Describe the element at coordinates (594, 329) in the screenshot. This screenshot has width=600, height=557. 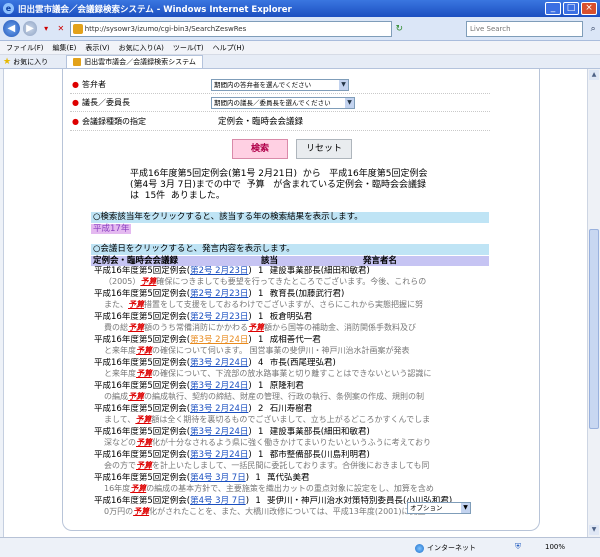
I see `scroll-thumb` at that location.